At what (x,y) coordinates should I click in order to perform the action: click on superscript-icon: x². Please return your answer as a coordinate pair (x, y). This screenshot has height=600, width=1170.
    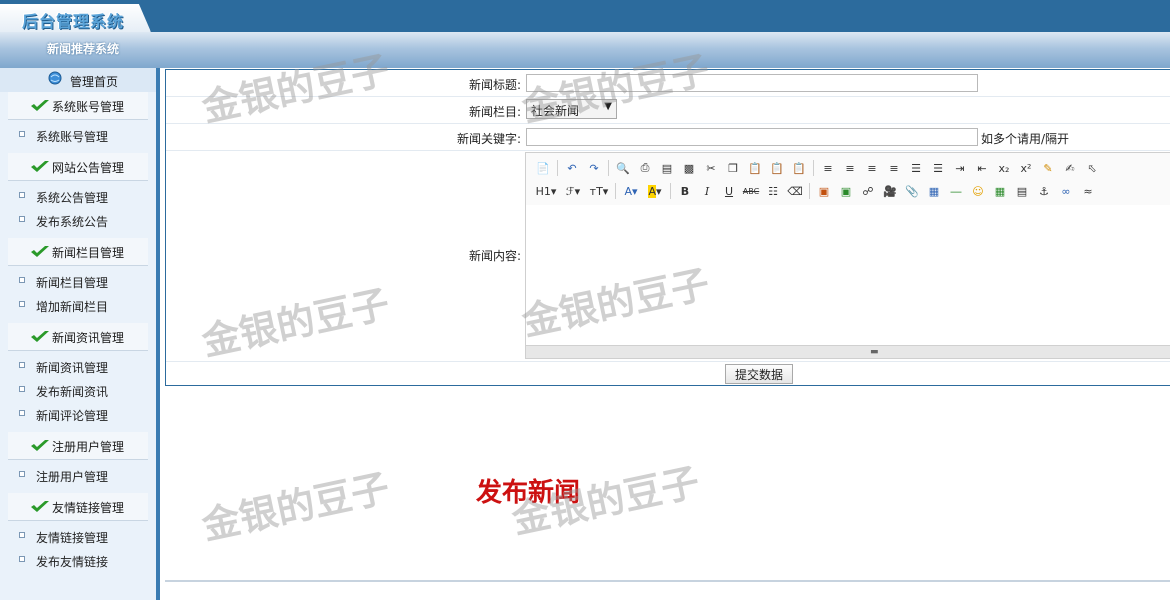
    Looking at the image, I should click on (1026, 168).